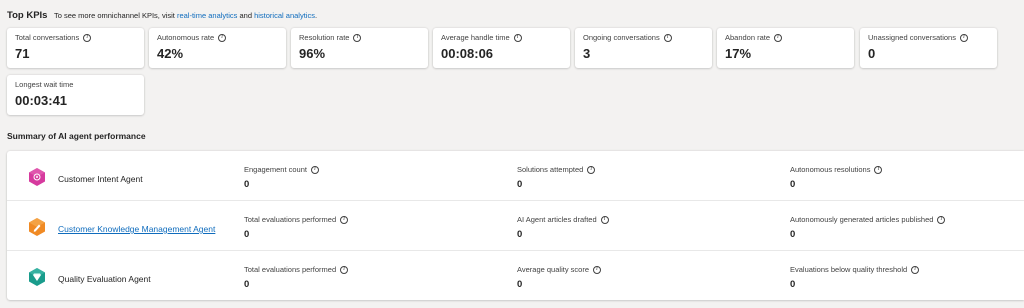 The height and width of the screenshot is (308, 1024). What do you see at coordinates (284, 15) in the screenshot?
I see `historical-analytics-link: historical analytics` at bounding box center [284, 15].